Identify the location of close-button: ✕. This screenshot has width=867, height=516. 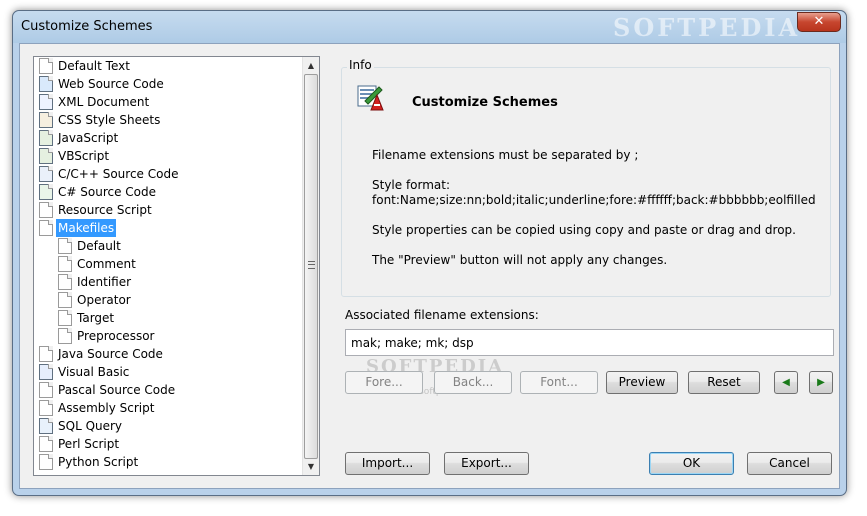
(819, 22).